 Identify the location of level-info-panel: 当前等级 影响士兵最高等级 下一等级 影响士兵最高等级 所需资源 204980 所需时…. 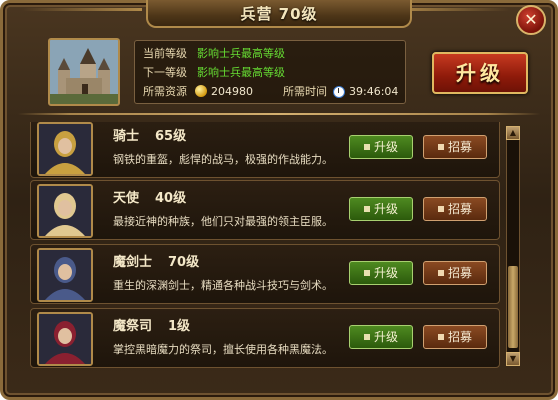
(270, 72).